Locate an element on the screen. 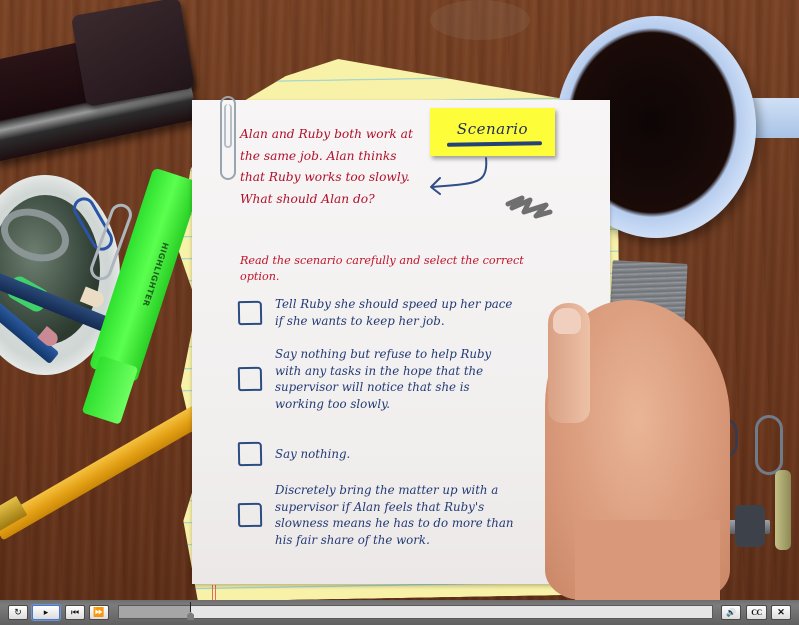  option-3-checkbox is located at coordinates (250, 454).